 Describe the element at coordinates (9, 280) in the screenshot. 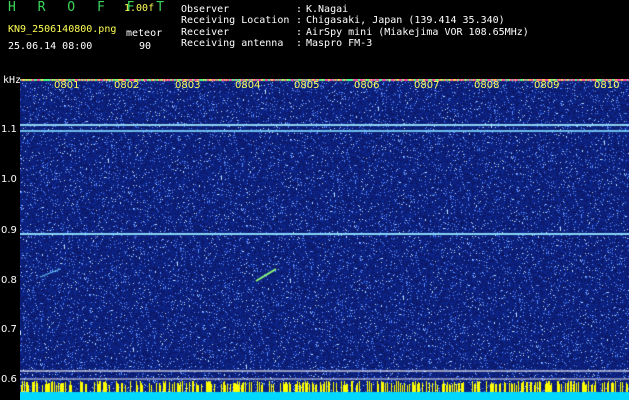

I see `y-tick-label: 0.8` at that location.